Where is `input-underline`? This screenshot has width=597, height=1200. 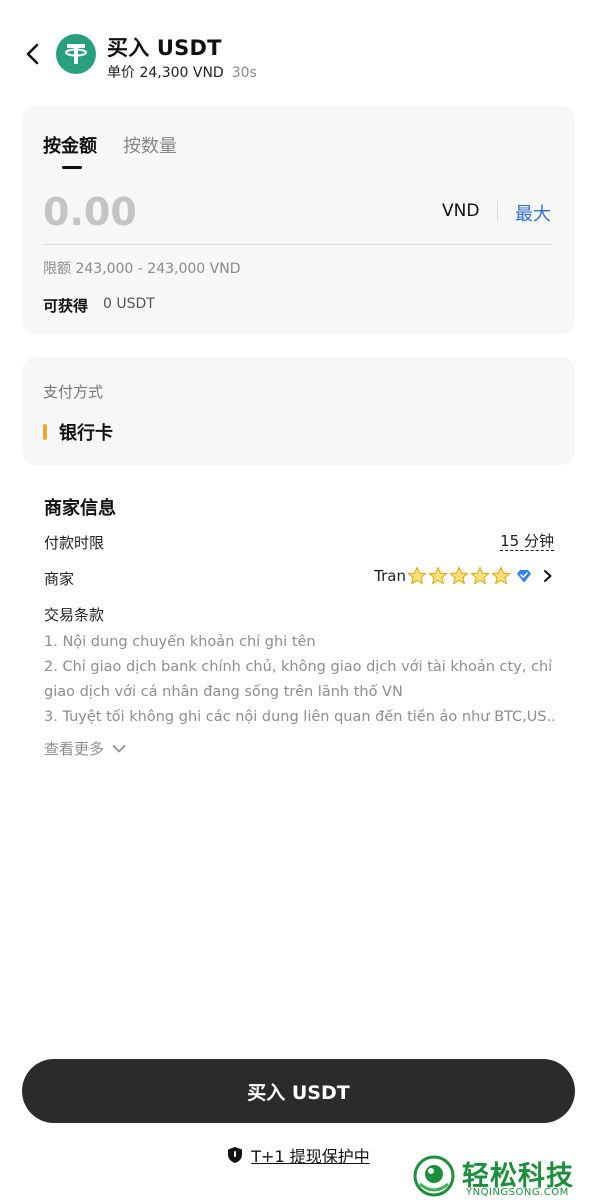
input-underline is located at coordinates (298, 244).